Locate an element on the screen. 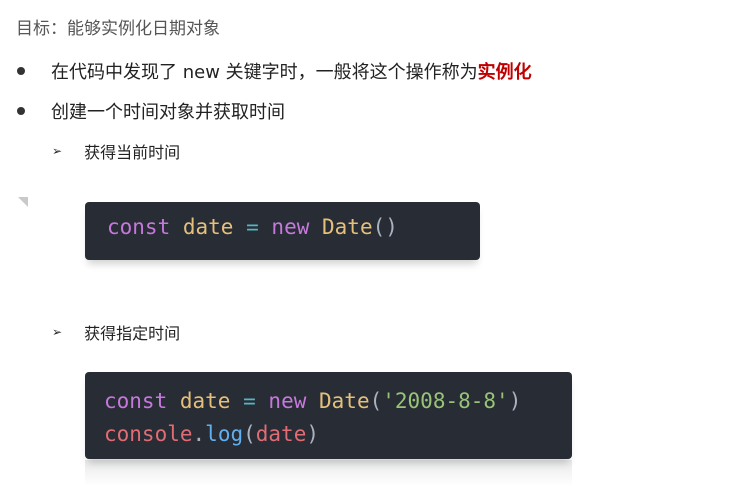  subitem-text: 获得指定时间 is located at coordinates (132, 333).